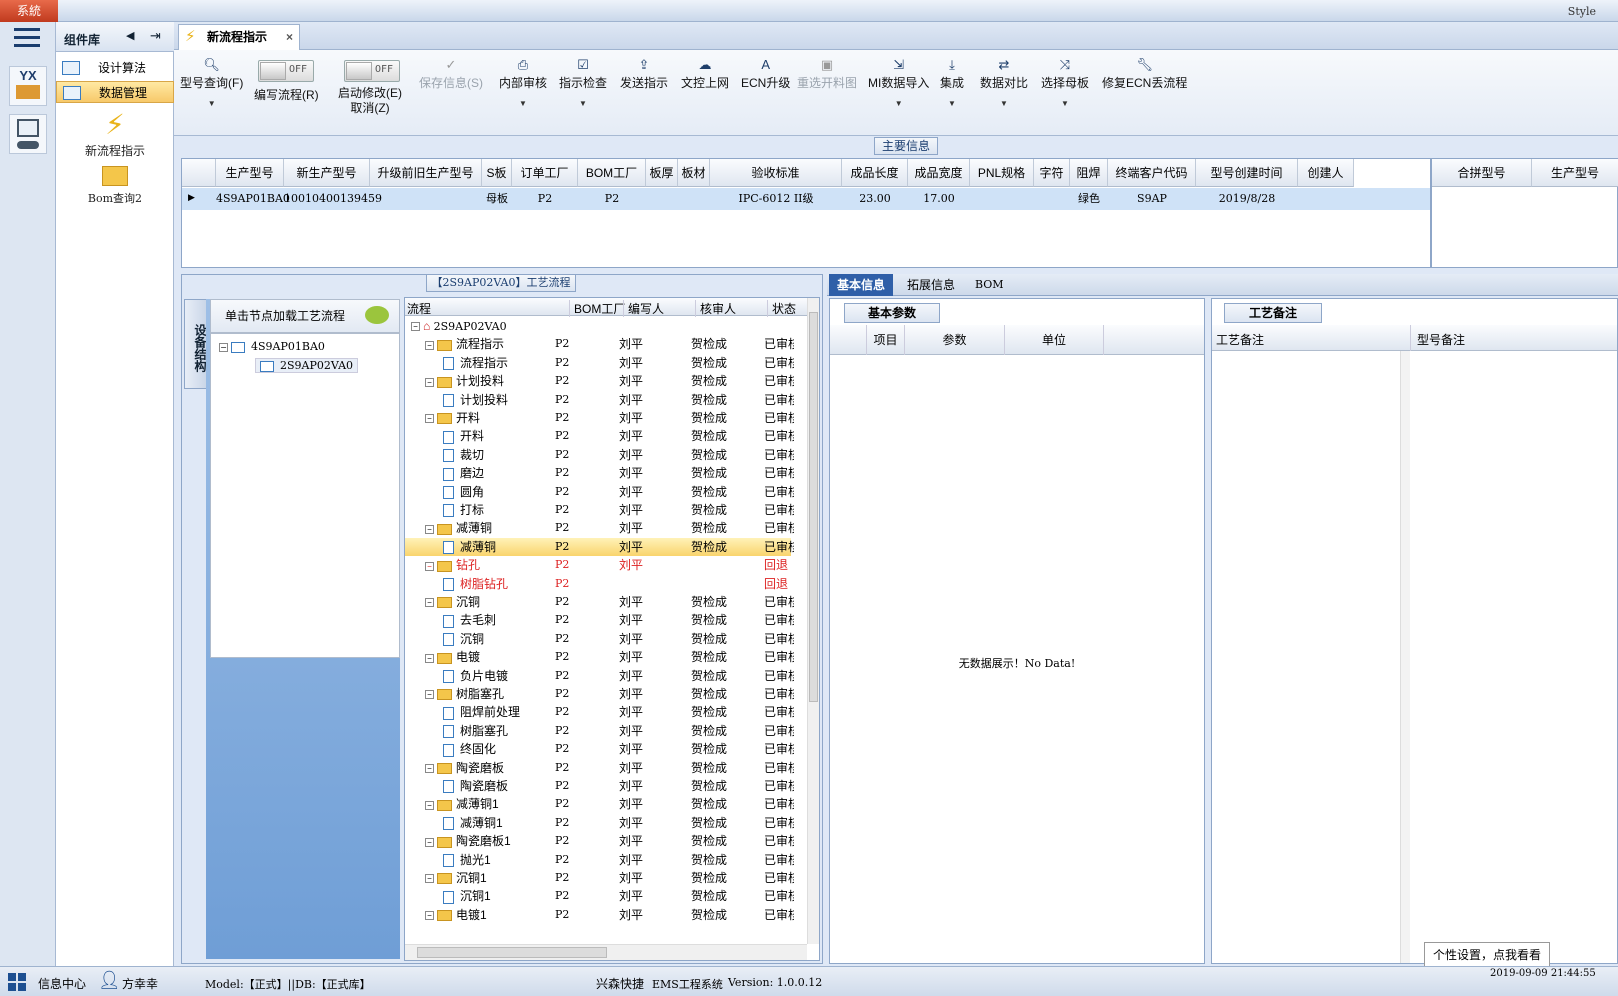 The image size is (1618, 996). What do you see at coordinates (599, 492) in the screenshot?
I see `flow-row: 圆角 P2 刘平 贺检成 已审核` at bounding box center [599, 492].